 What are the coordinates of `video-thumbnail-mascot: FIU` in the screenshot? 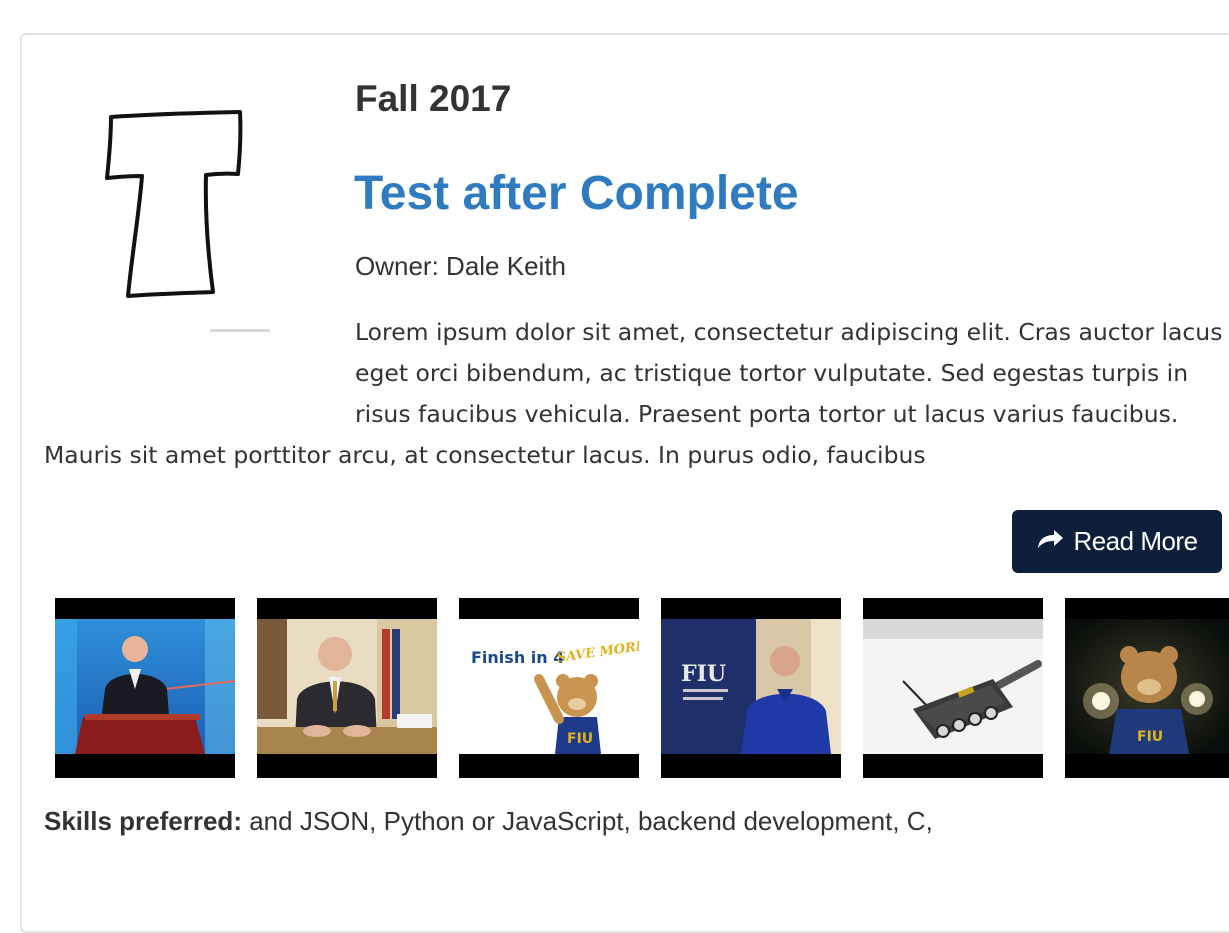 It's located at (1147, 688).